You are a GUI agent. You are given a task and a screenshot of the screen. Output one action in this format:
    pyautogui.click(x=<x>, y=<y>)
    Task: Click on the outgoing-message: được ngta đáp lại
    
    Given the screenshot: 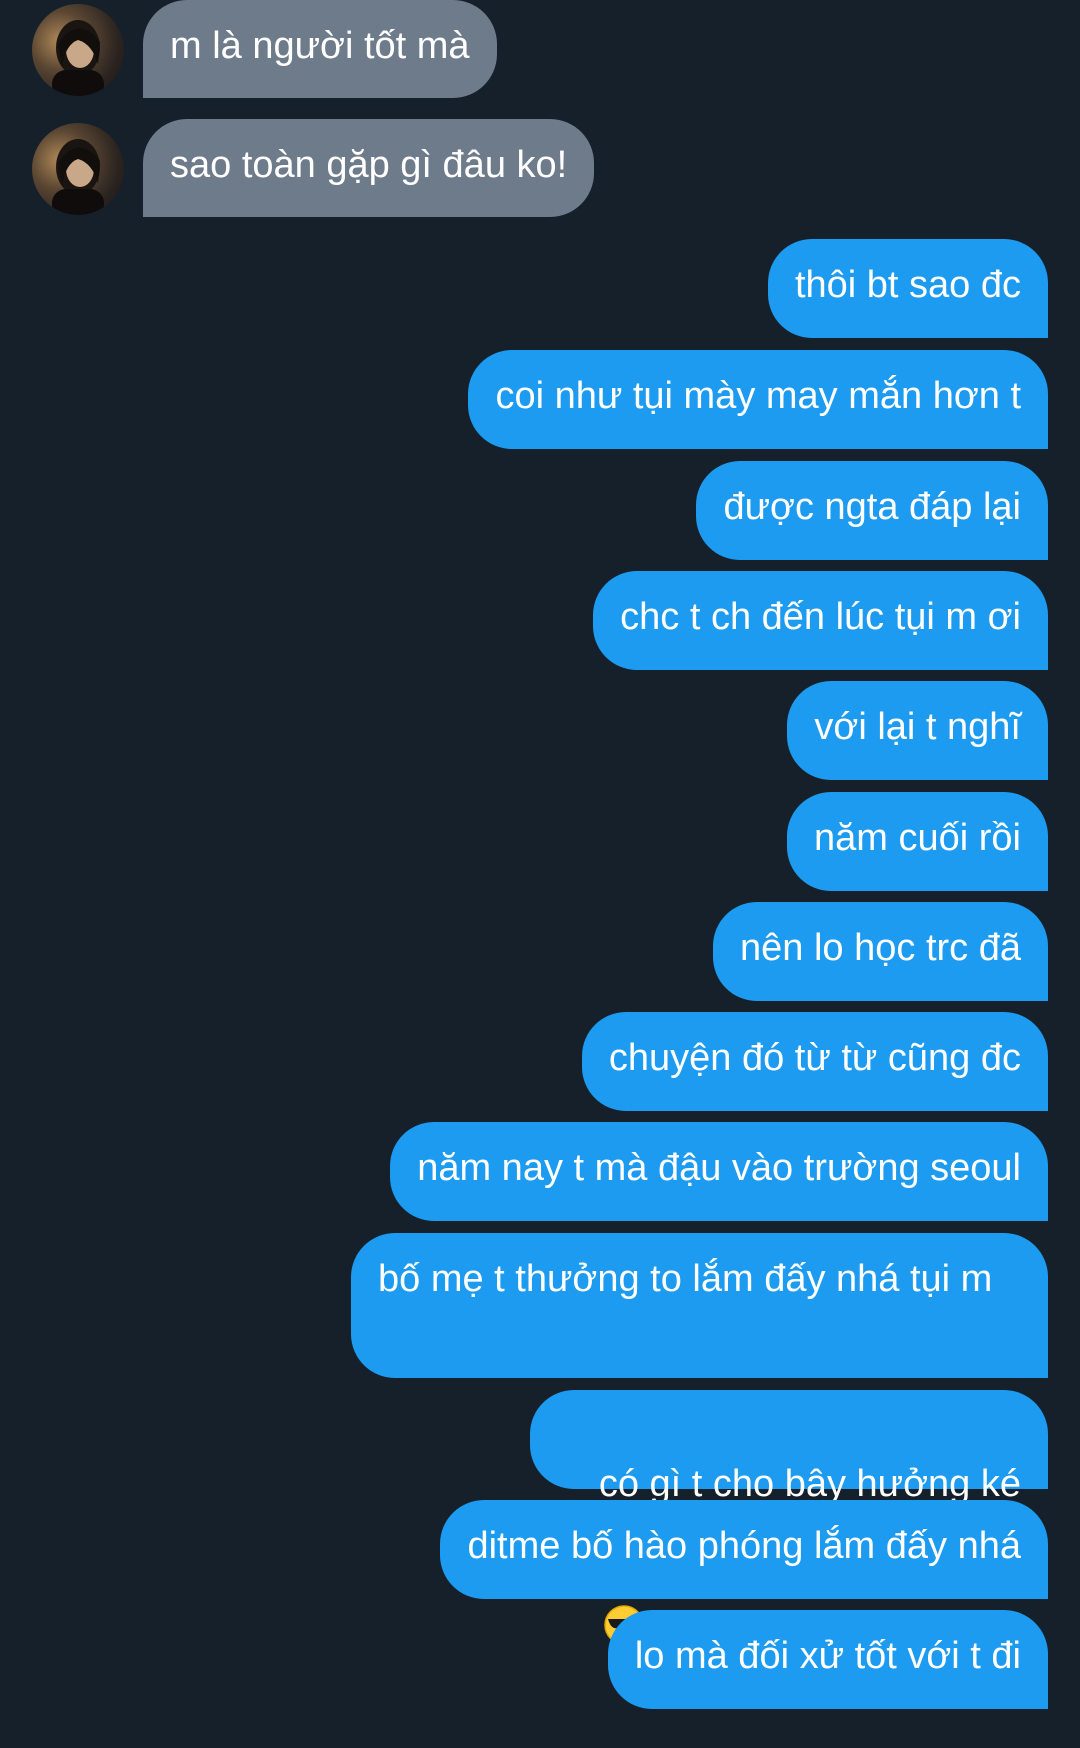 What is the action you would take?
    pyautogui.click(x=872, y=510)
    